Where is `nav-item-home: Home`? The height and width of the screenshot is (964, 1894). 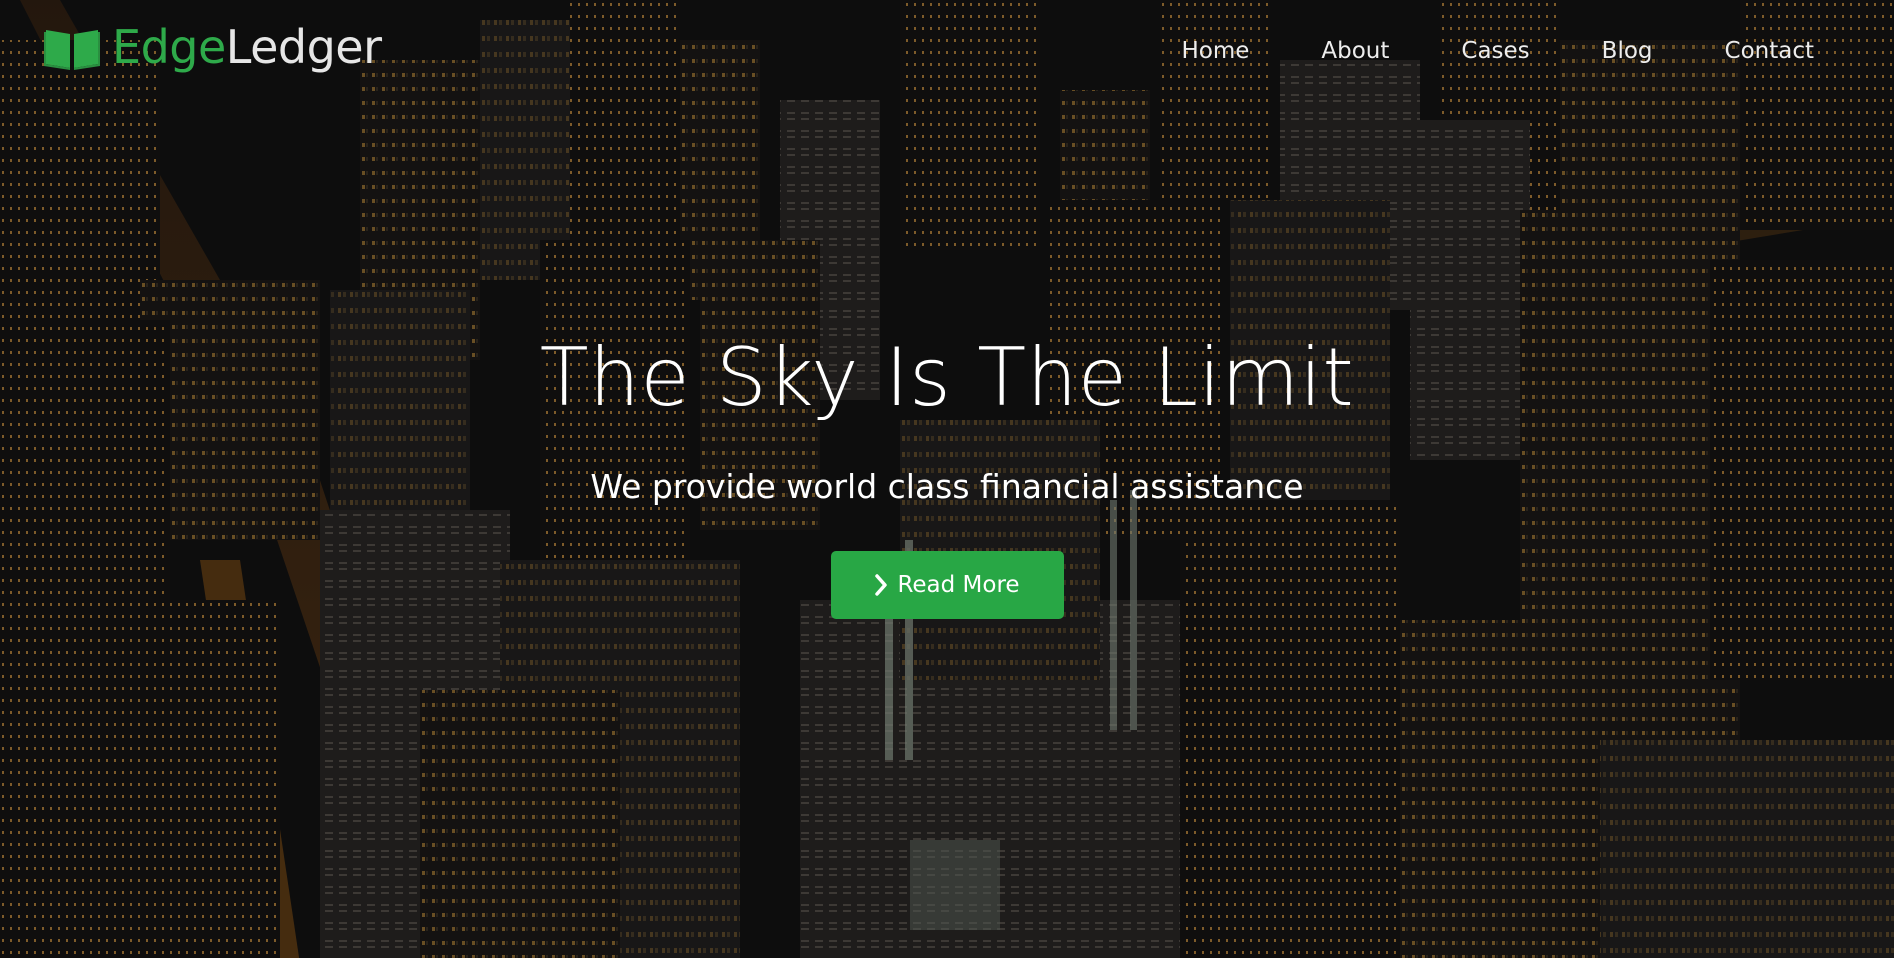 nav-item-home: Home is located at coordinates (1215, 51).